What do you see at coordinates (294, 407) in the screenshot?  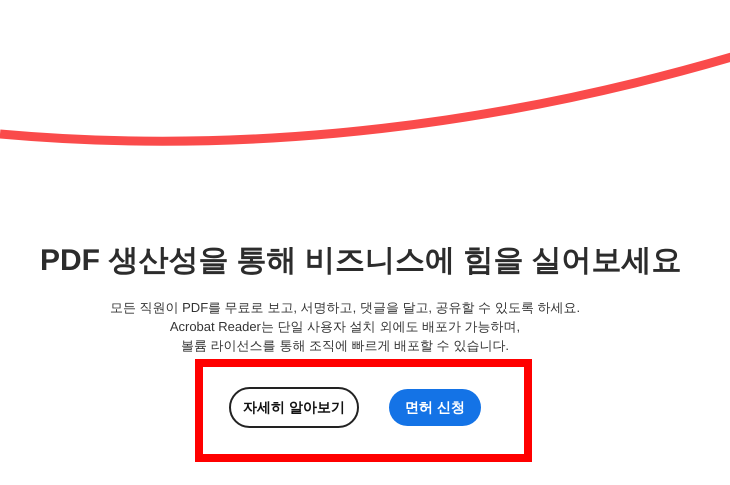 I see `learn-more-button: 자세히 알아보기` at bounding box center [294, 407].